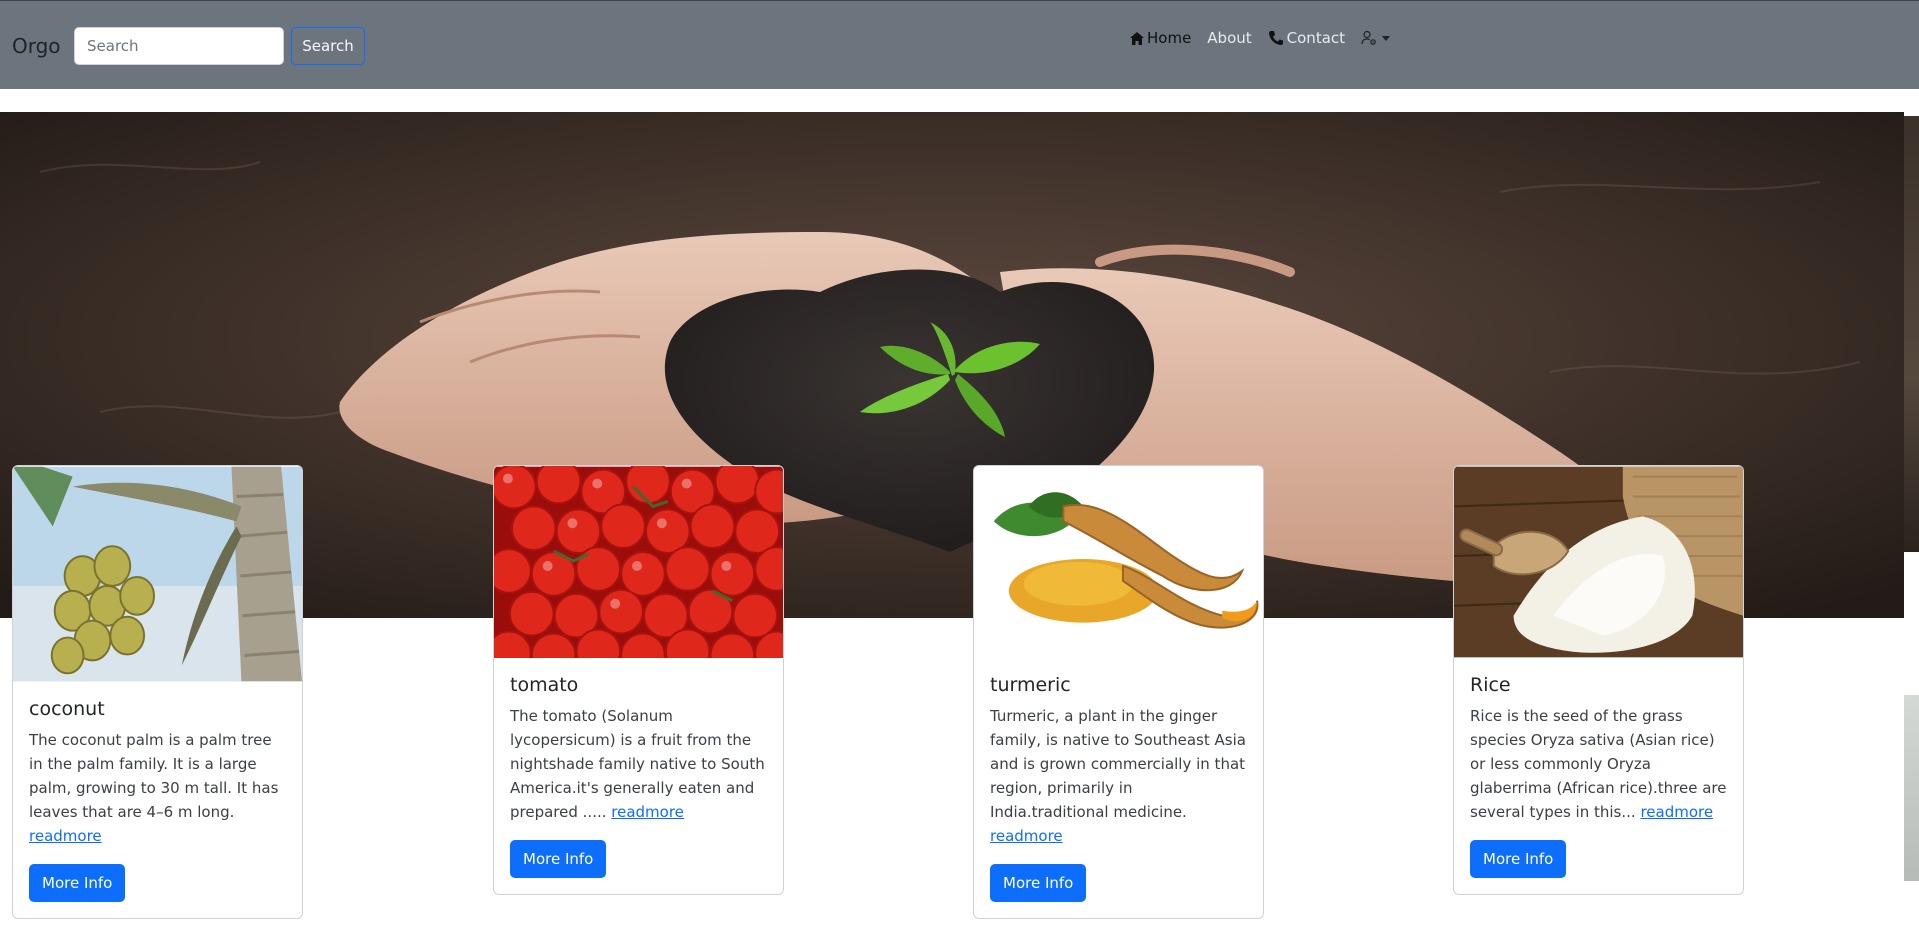  I want to click on nav-home: Home, so click(1160, 38).